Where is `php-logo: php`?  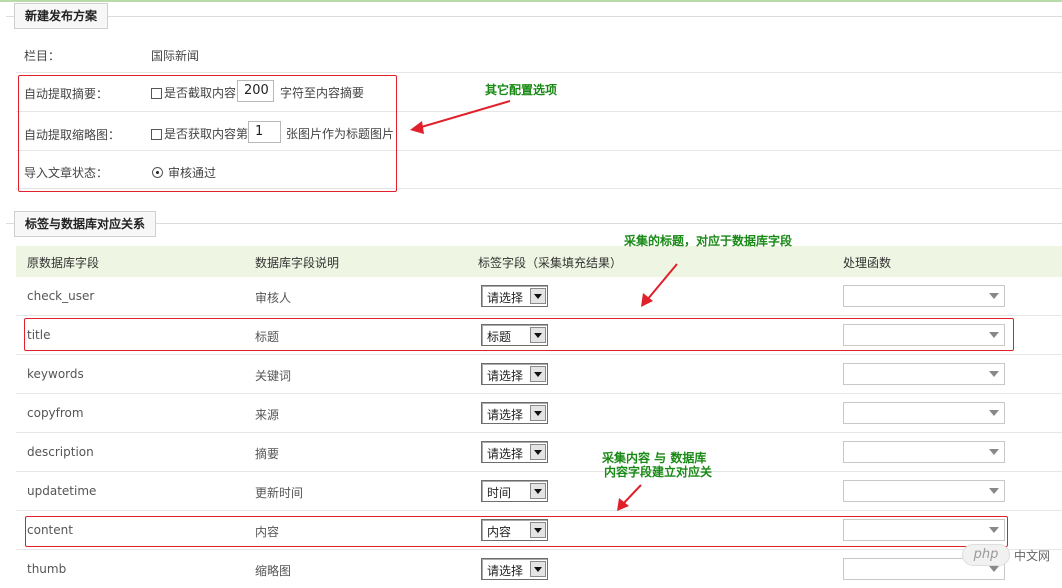
php-logo: php is located at coordinates (986, 555).